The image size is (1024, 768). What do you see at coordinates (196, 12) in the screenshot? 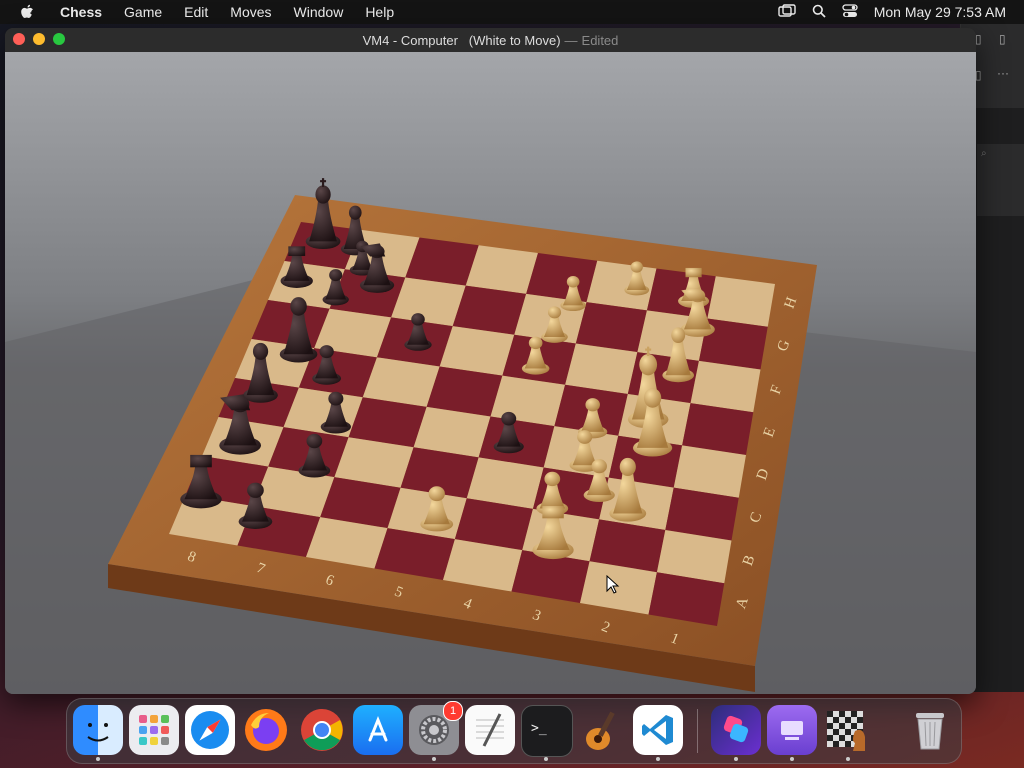
I see `menu-edit: Edit` at bounding box center [196, 12].